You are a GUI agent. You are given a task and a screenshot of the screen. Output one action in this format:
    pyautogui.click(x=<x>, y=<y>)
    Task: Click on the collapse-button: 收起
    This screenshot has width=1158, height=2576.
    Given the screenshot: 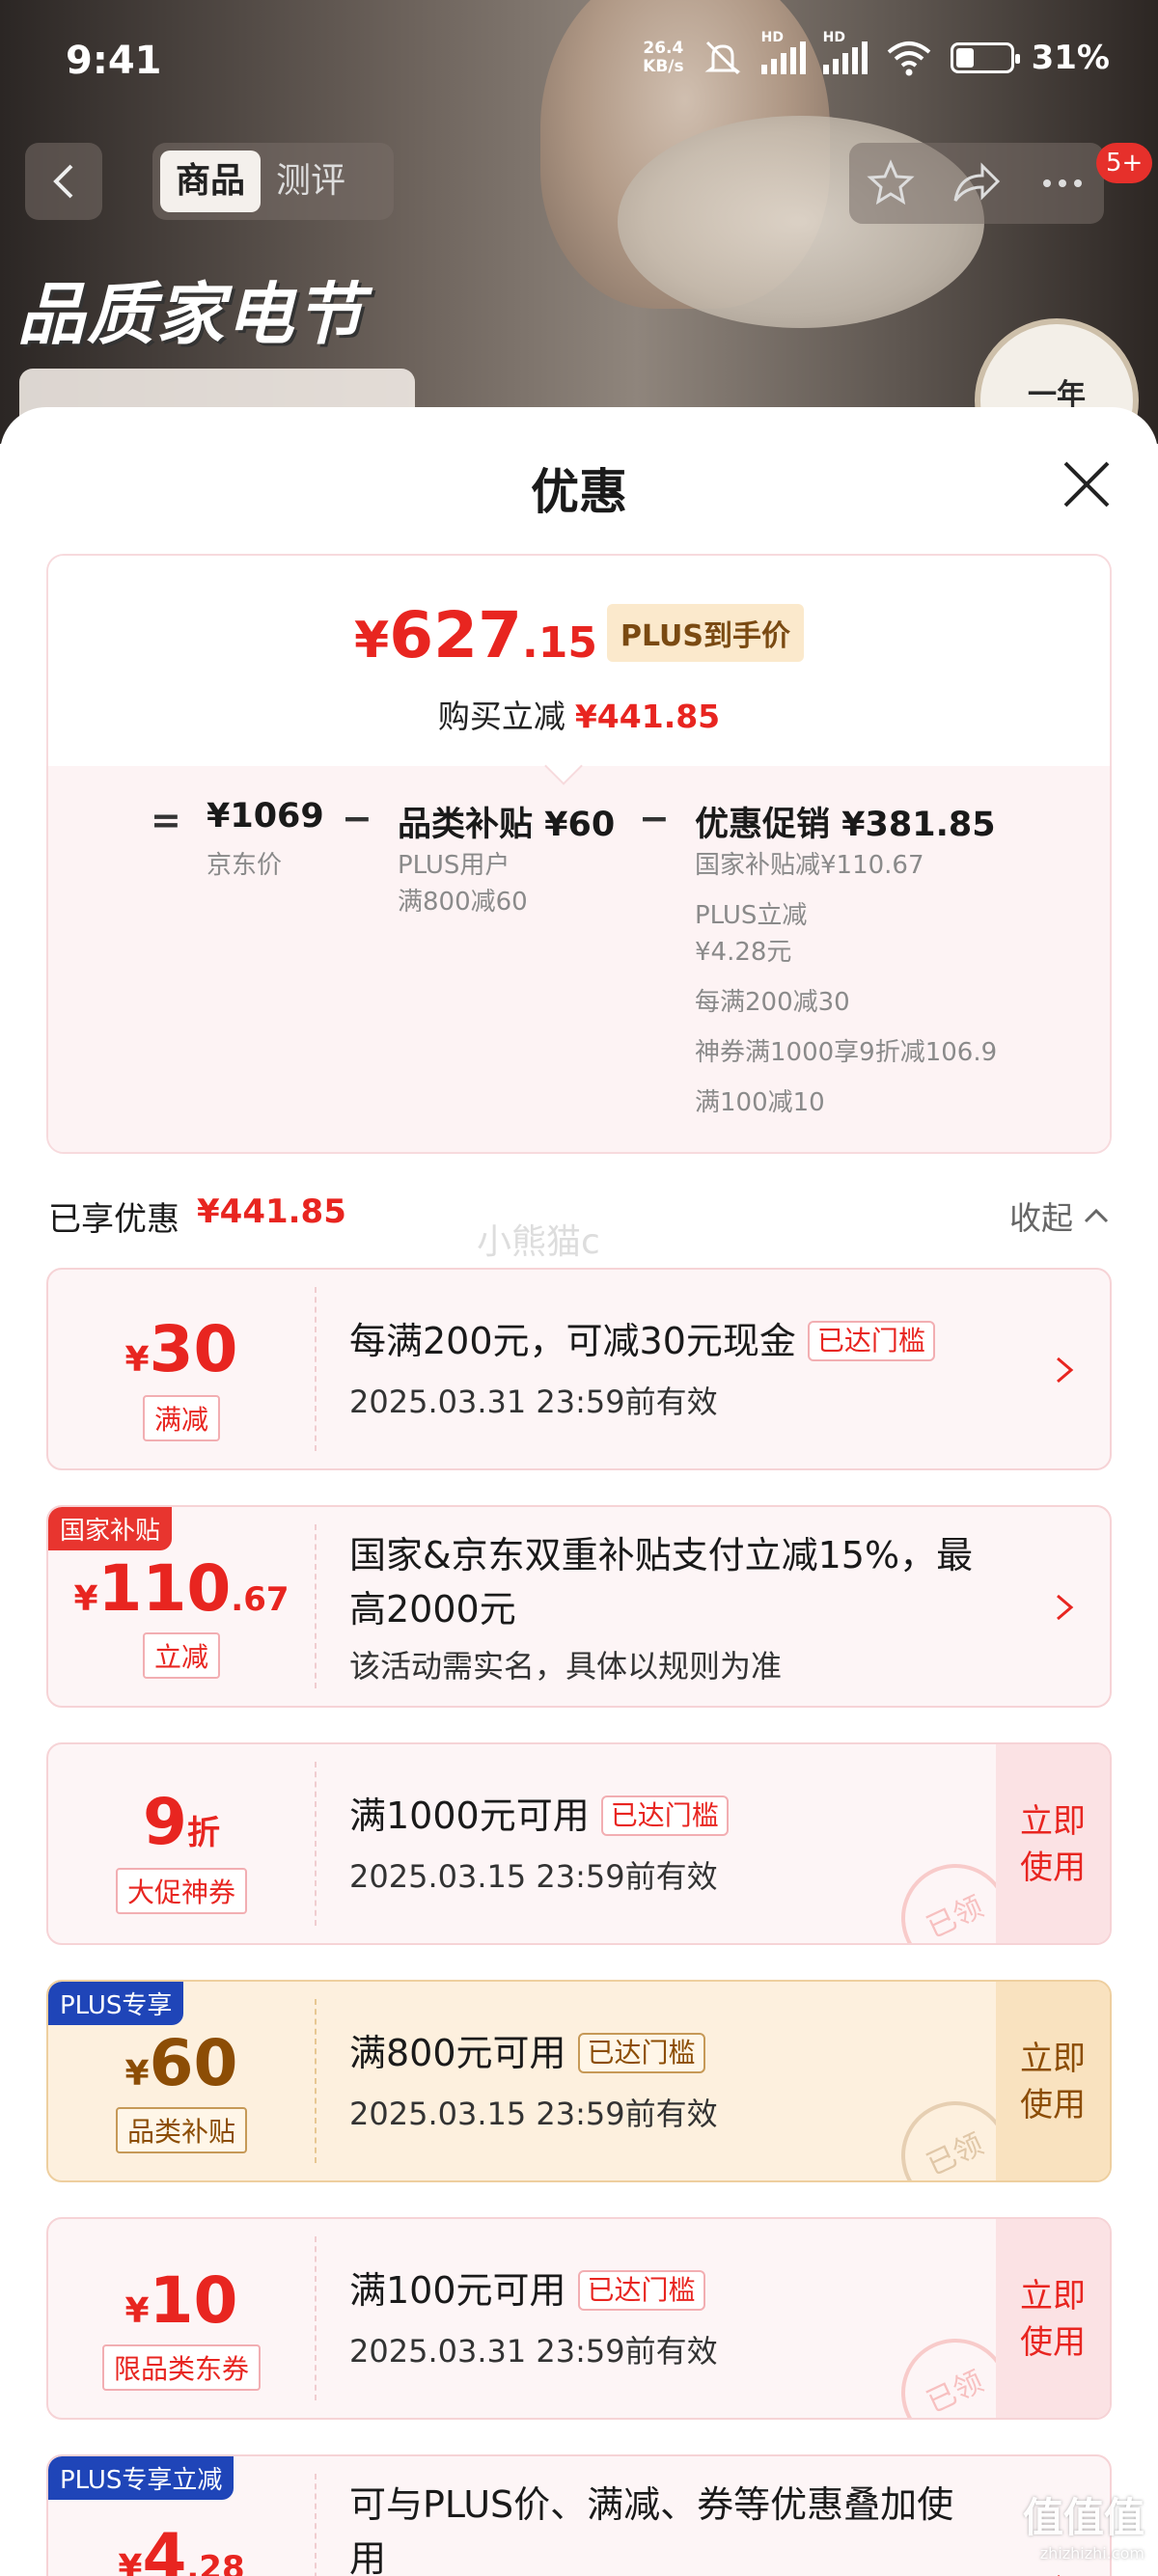 What is the action you would take?
    pyautogui.click(x=1059, y=1216)
    